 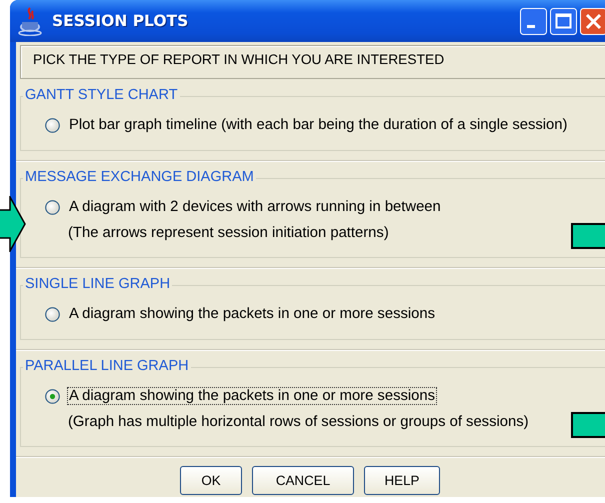 I want to click on dialog-button: OK, so click(x=211, y=480).